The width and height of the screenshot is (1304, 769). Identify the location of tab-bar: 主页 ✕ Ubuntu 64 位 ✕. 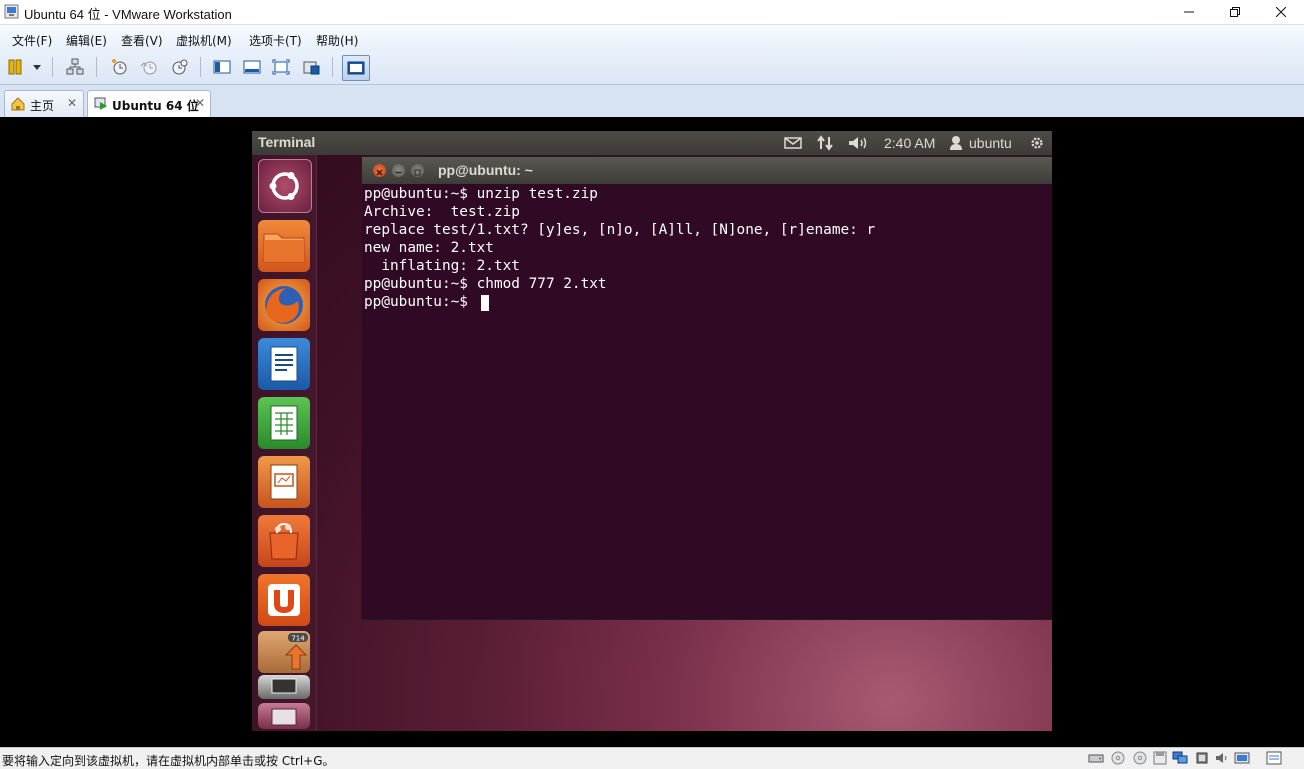
(652, 101).